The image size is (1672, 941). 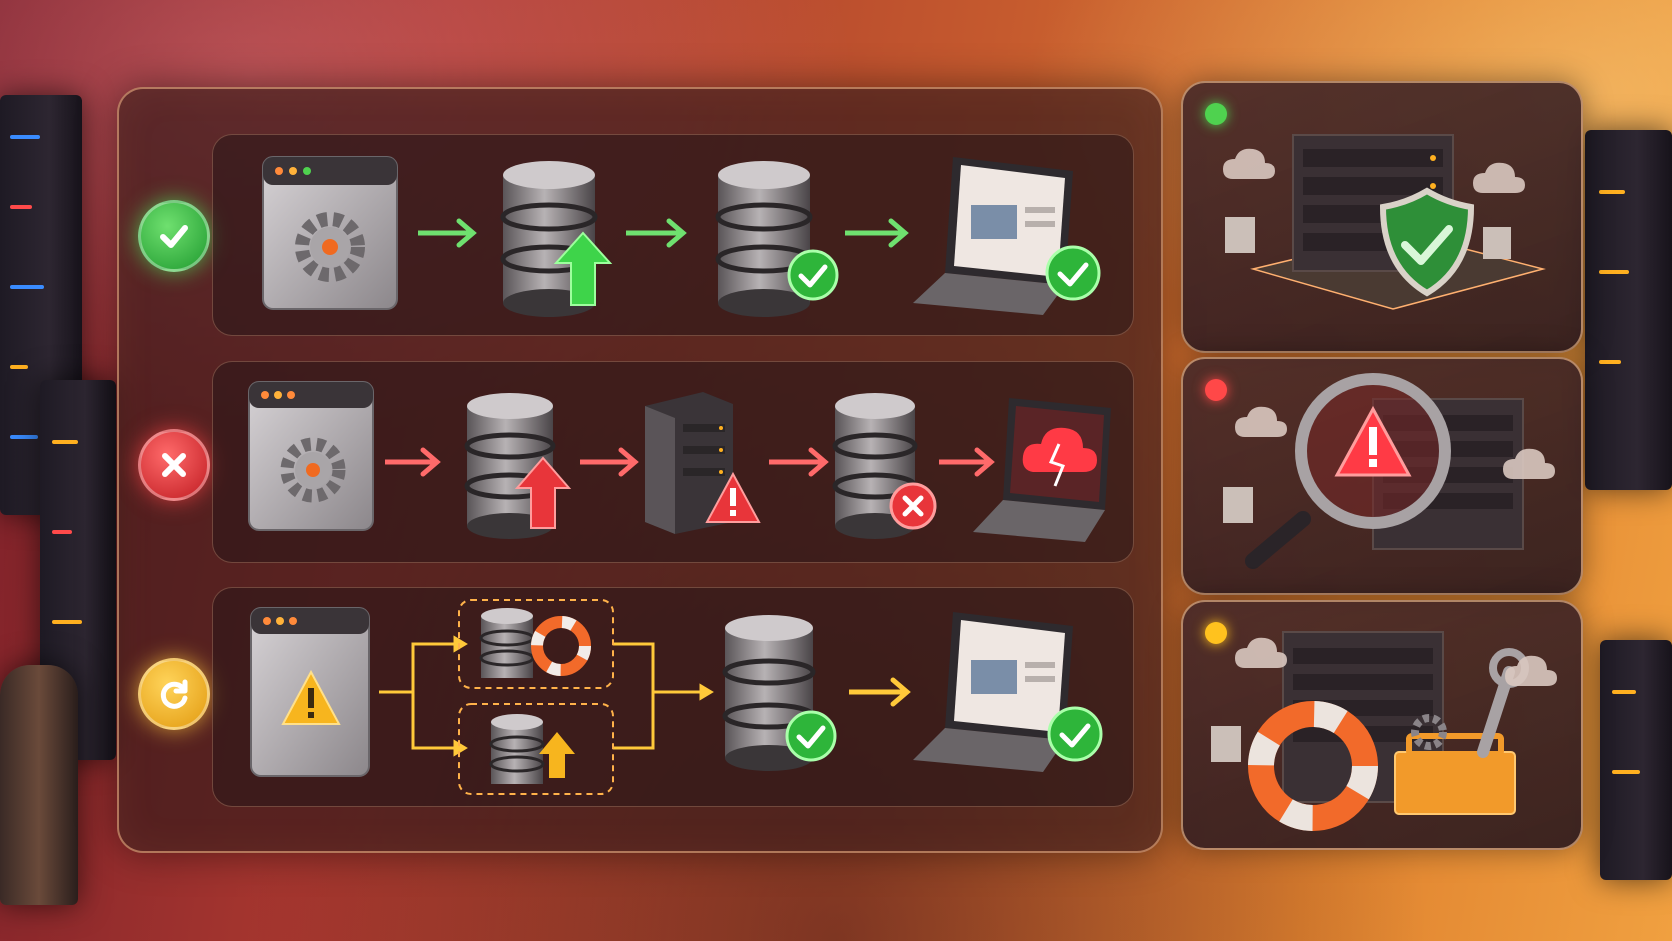 I want to click on background-database-cylinder, so click(x=39, y=785).